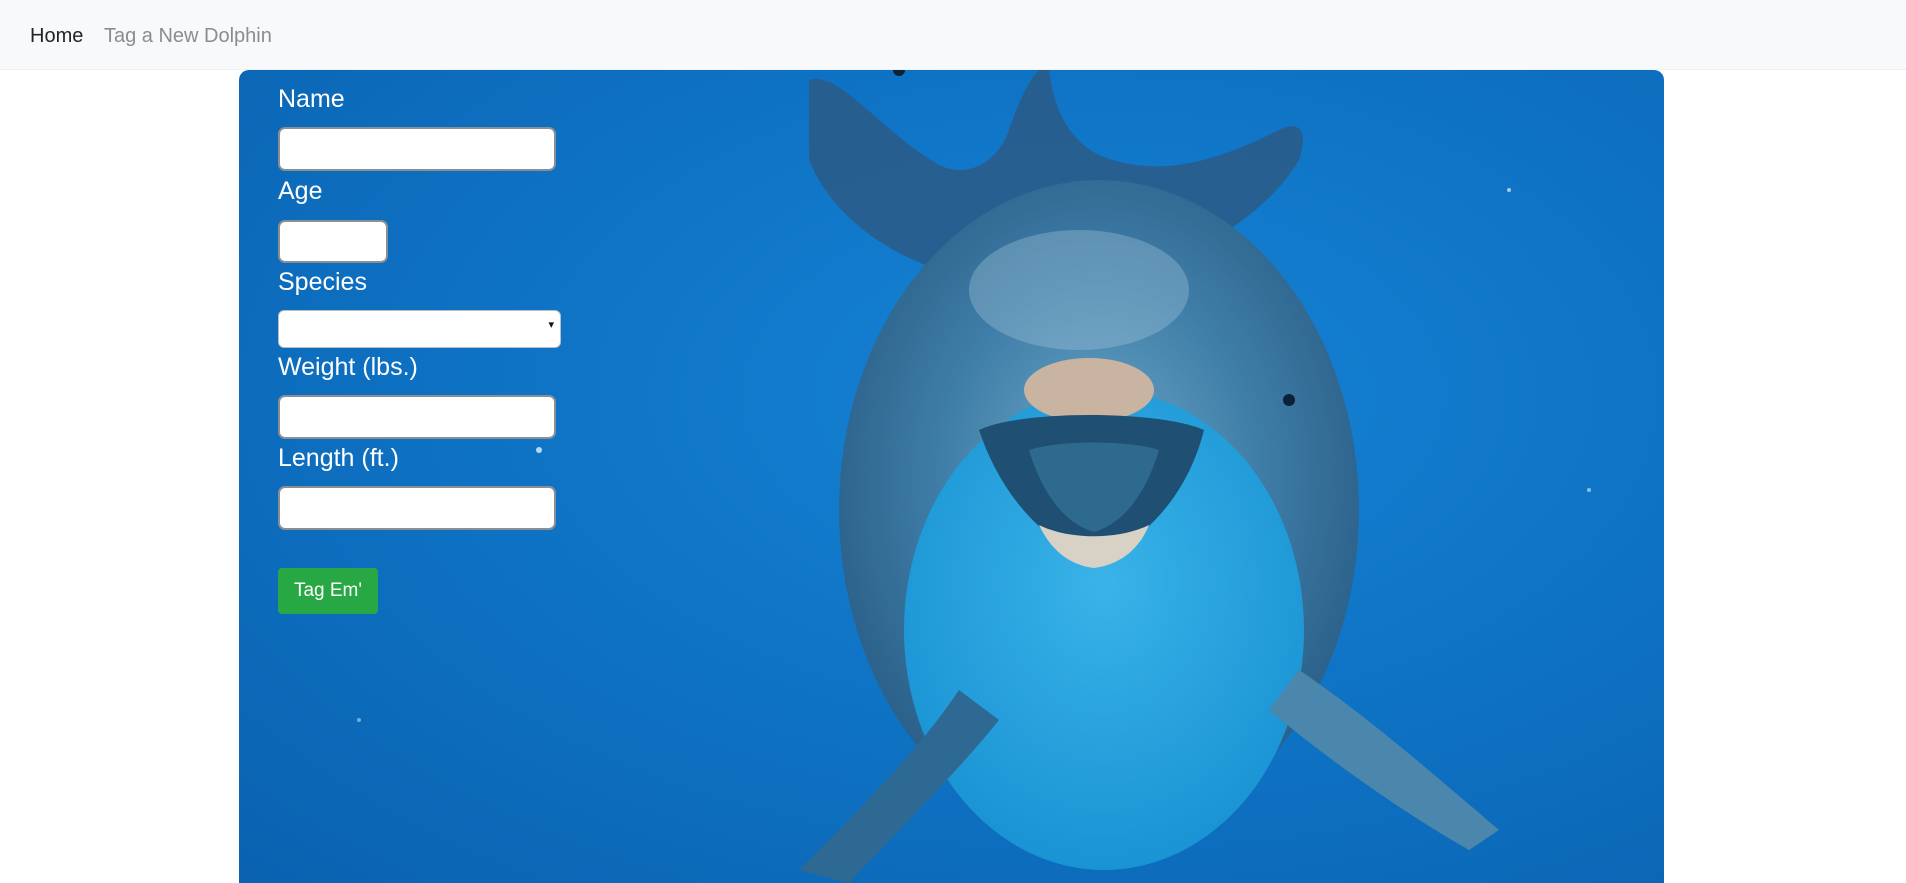 The image size is (1906, 883). I want to click on weight-input, so click(417, 417).